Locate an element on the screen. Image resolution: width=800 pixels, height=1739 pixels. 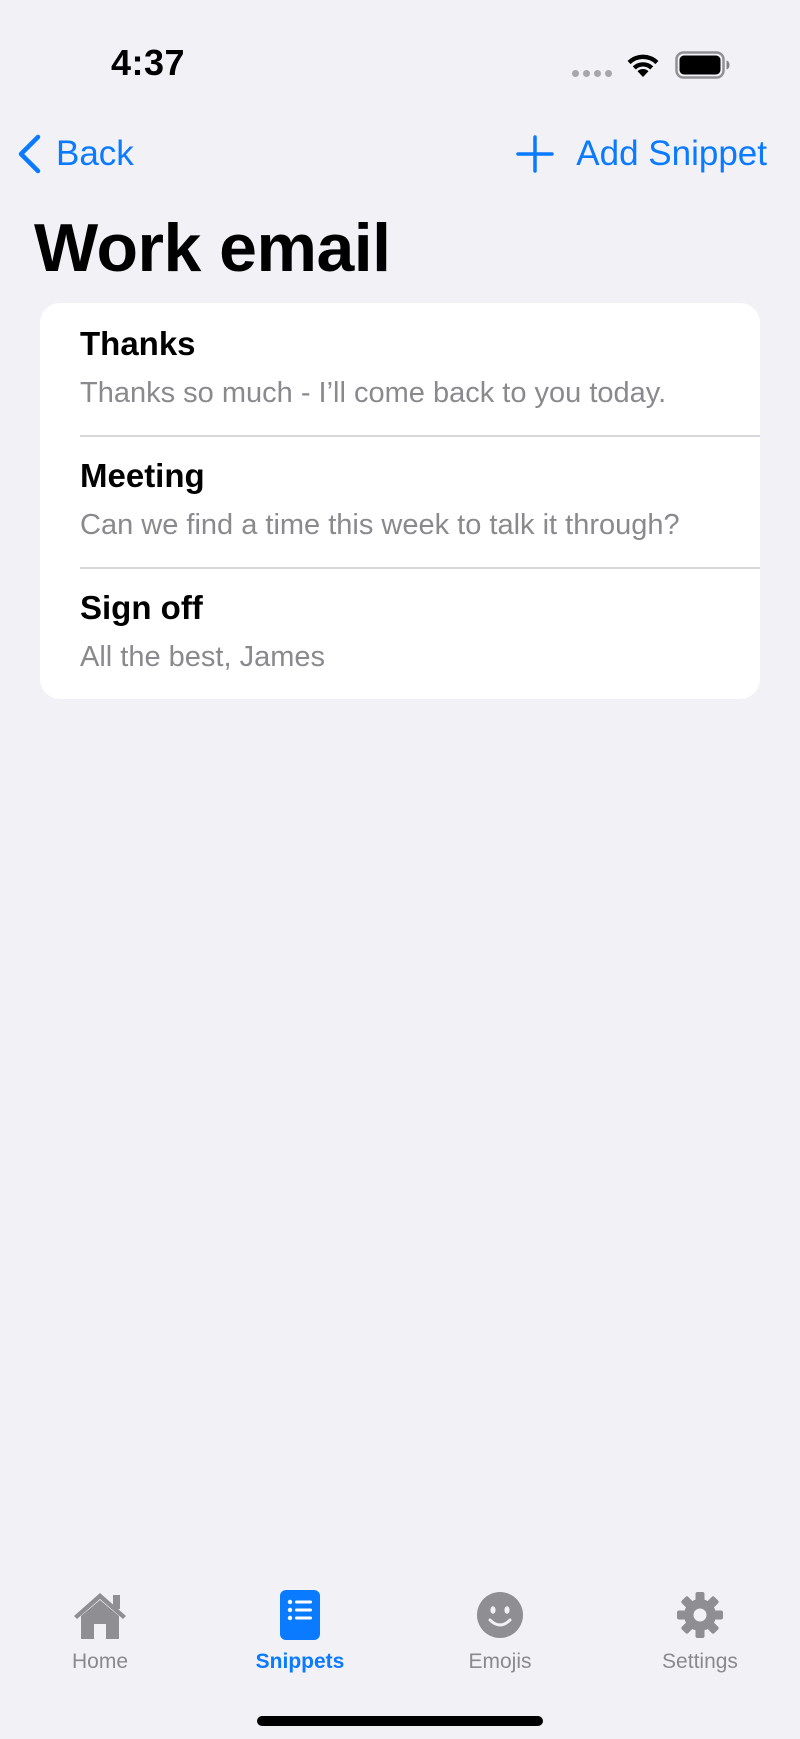
battery-icon is located at coordinates (702, 65).